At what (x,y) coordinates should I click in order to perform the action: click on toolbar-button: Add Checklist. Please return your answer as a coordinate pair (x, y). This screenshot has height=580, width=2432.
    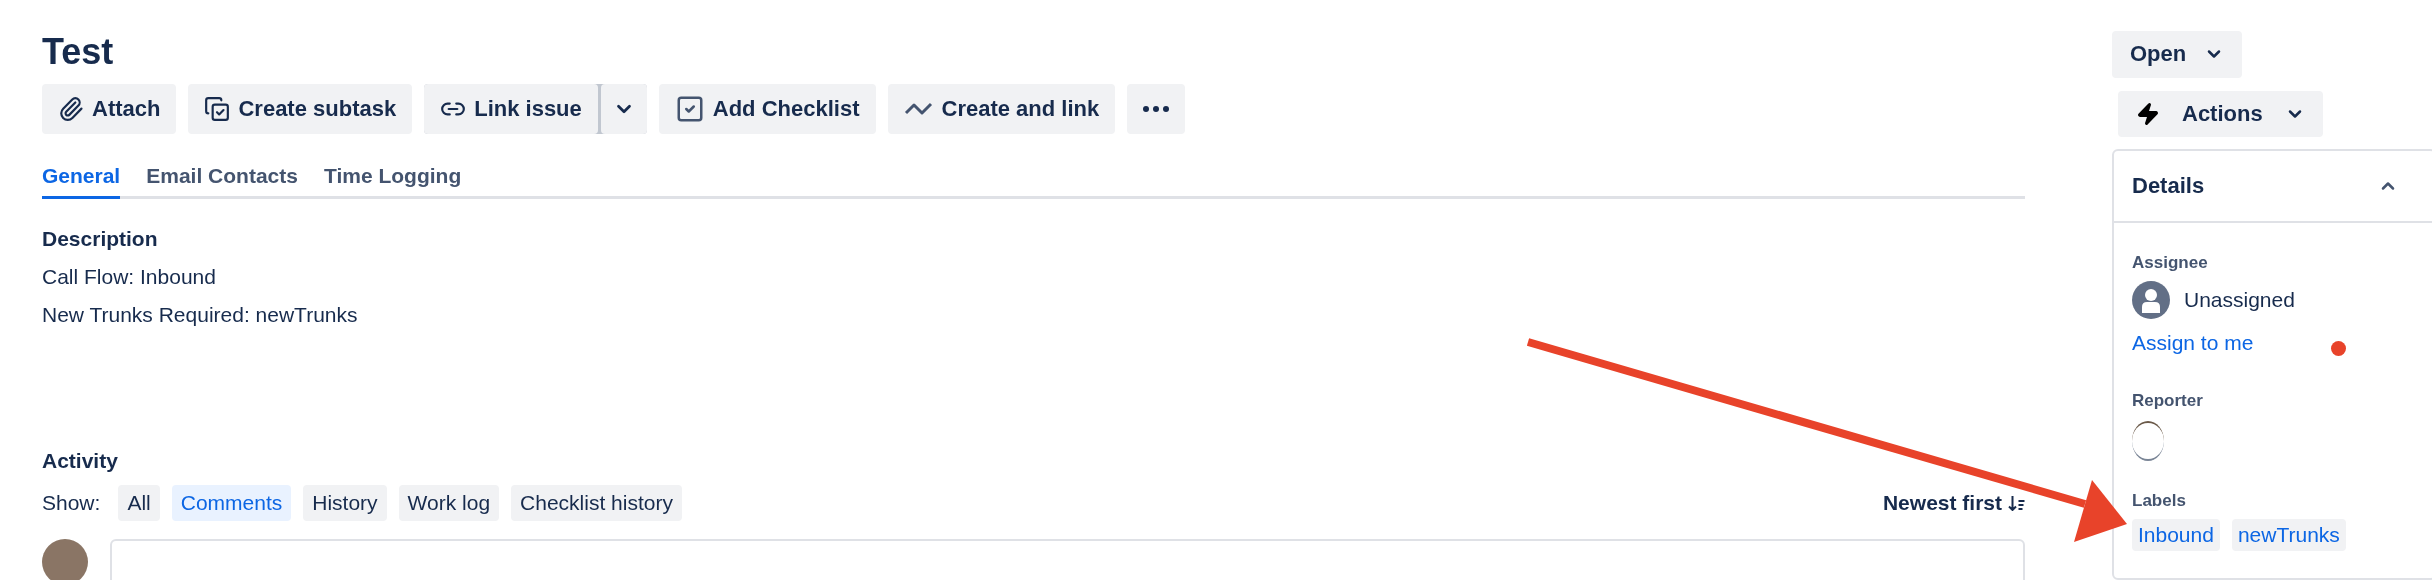
    Looking at the image, I should click on (767, 109).